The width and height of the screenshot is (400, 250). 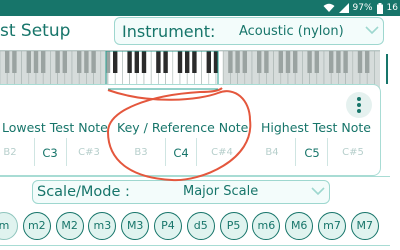 I want to click on instrument-value: Acoustic (nylon), so click(x=291, y=31).